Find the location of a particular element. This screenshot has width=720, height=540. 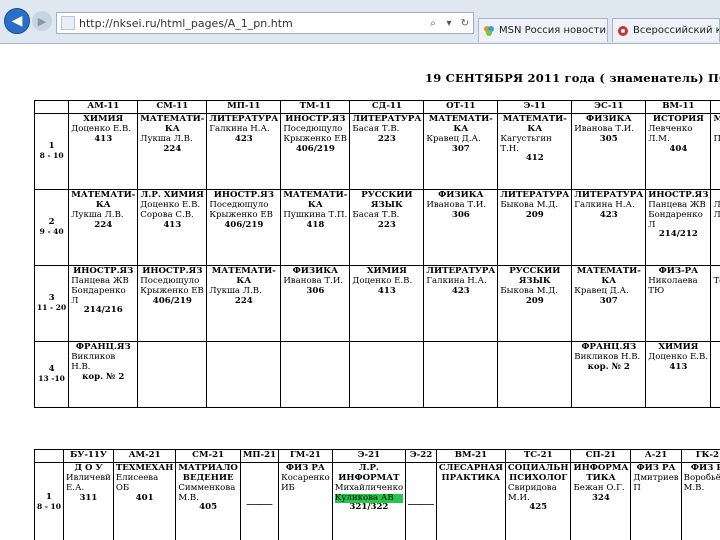

lesson-cell: ЛИТЕРАТУРА Галкина Н.А. 423 is located at coordinates (461, 303).